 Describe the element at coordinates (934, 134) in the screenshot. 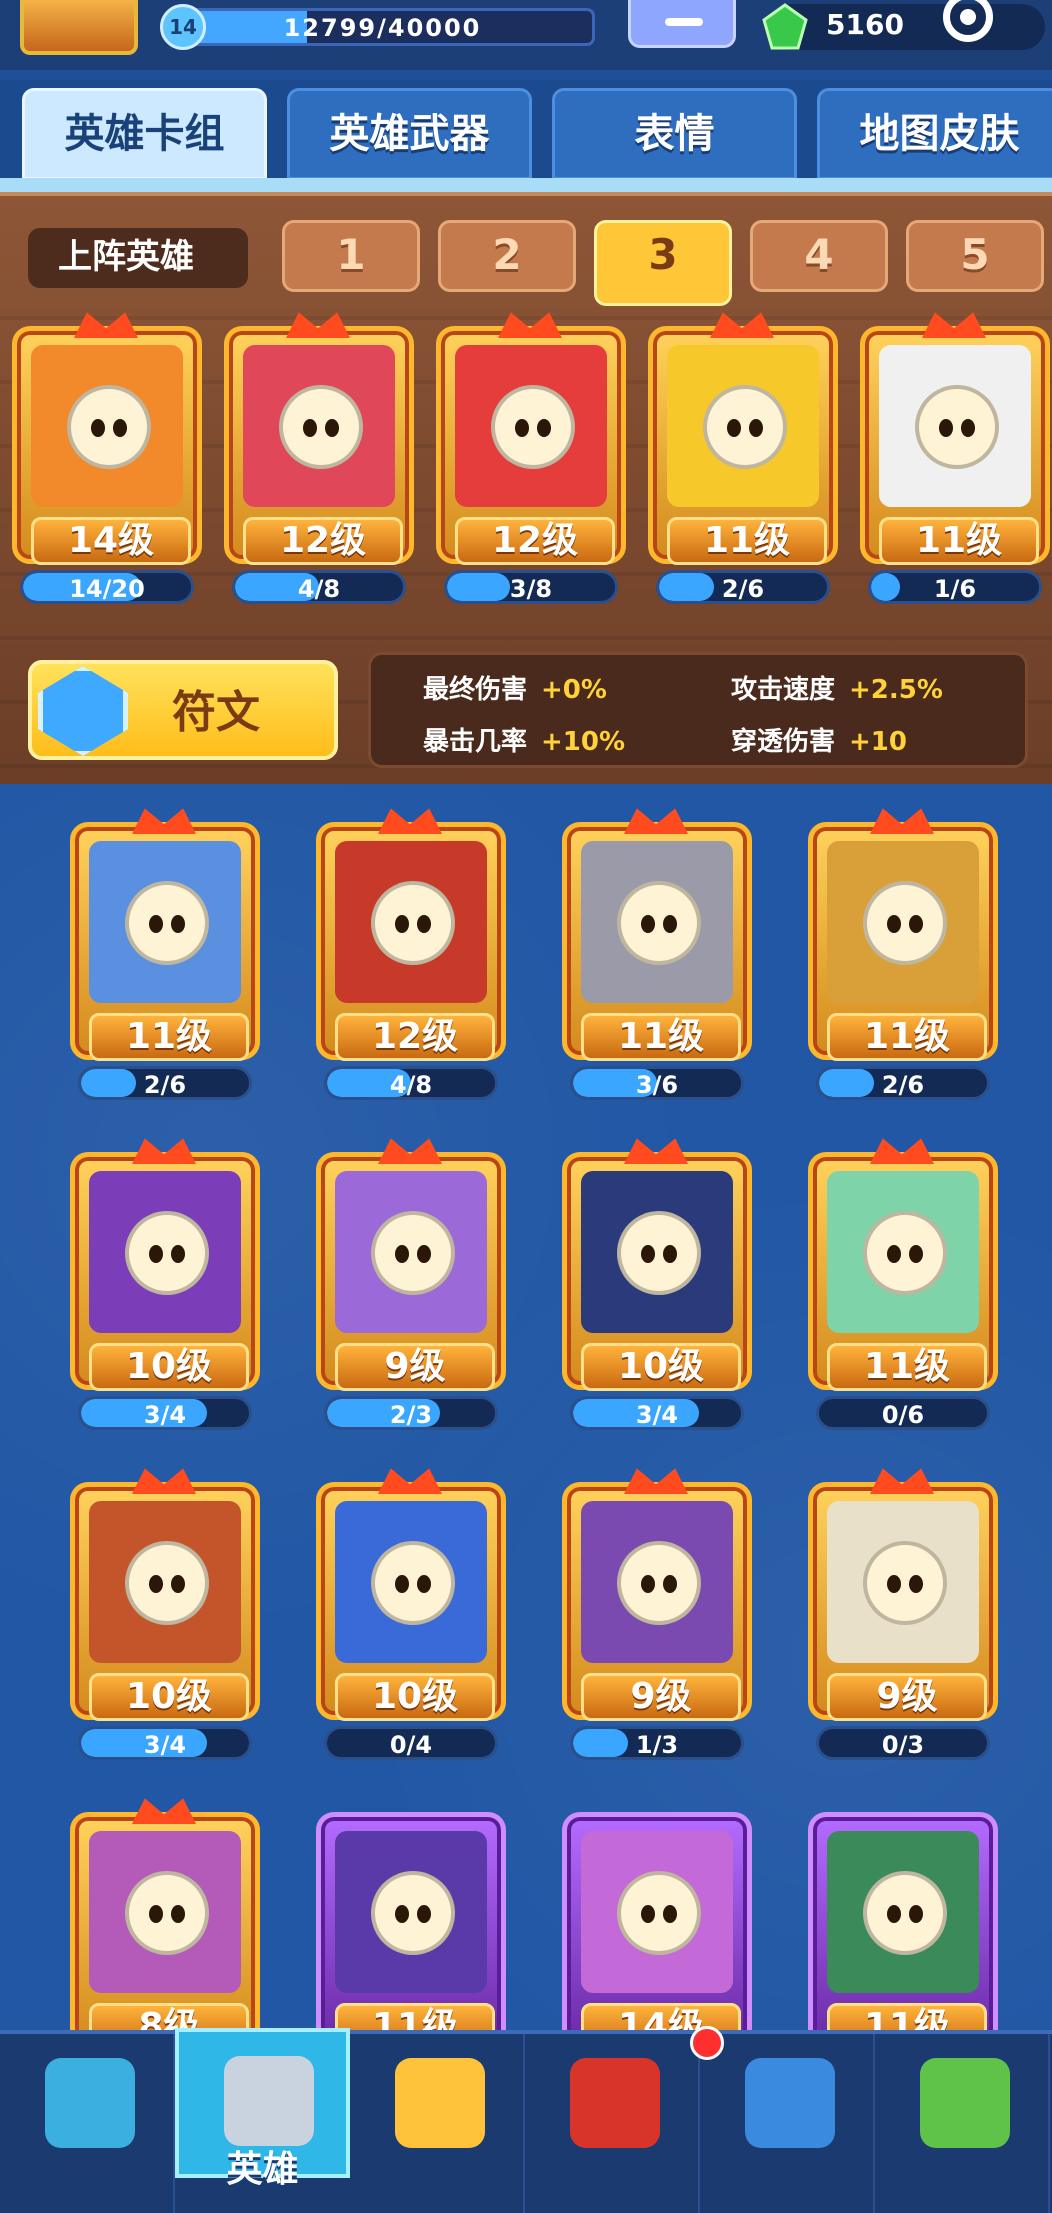

I see `tab-map-skins: 地图皮肤` at that location.